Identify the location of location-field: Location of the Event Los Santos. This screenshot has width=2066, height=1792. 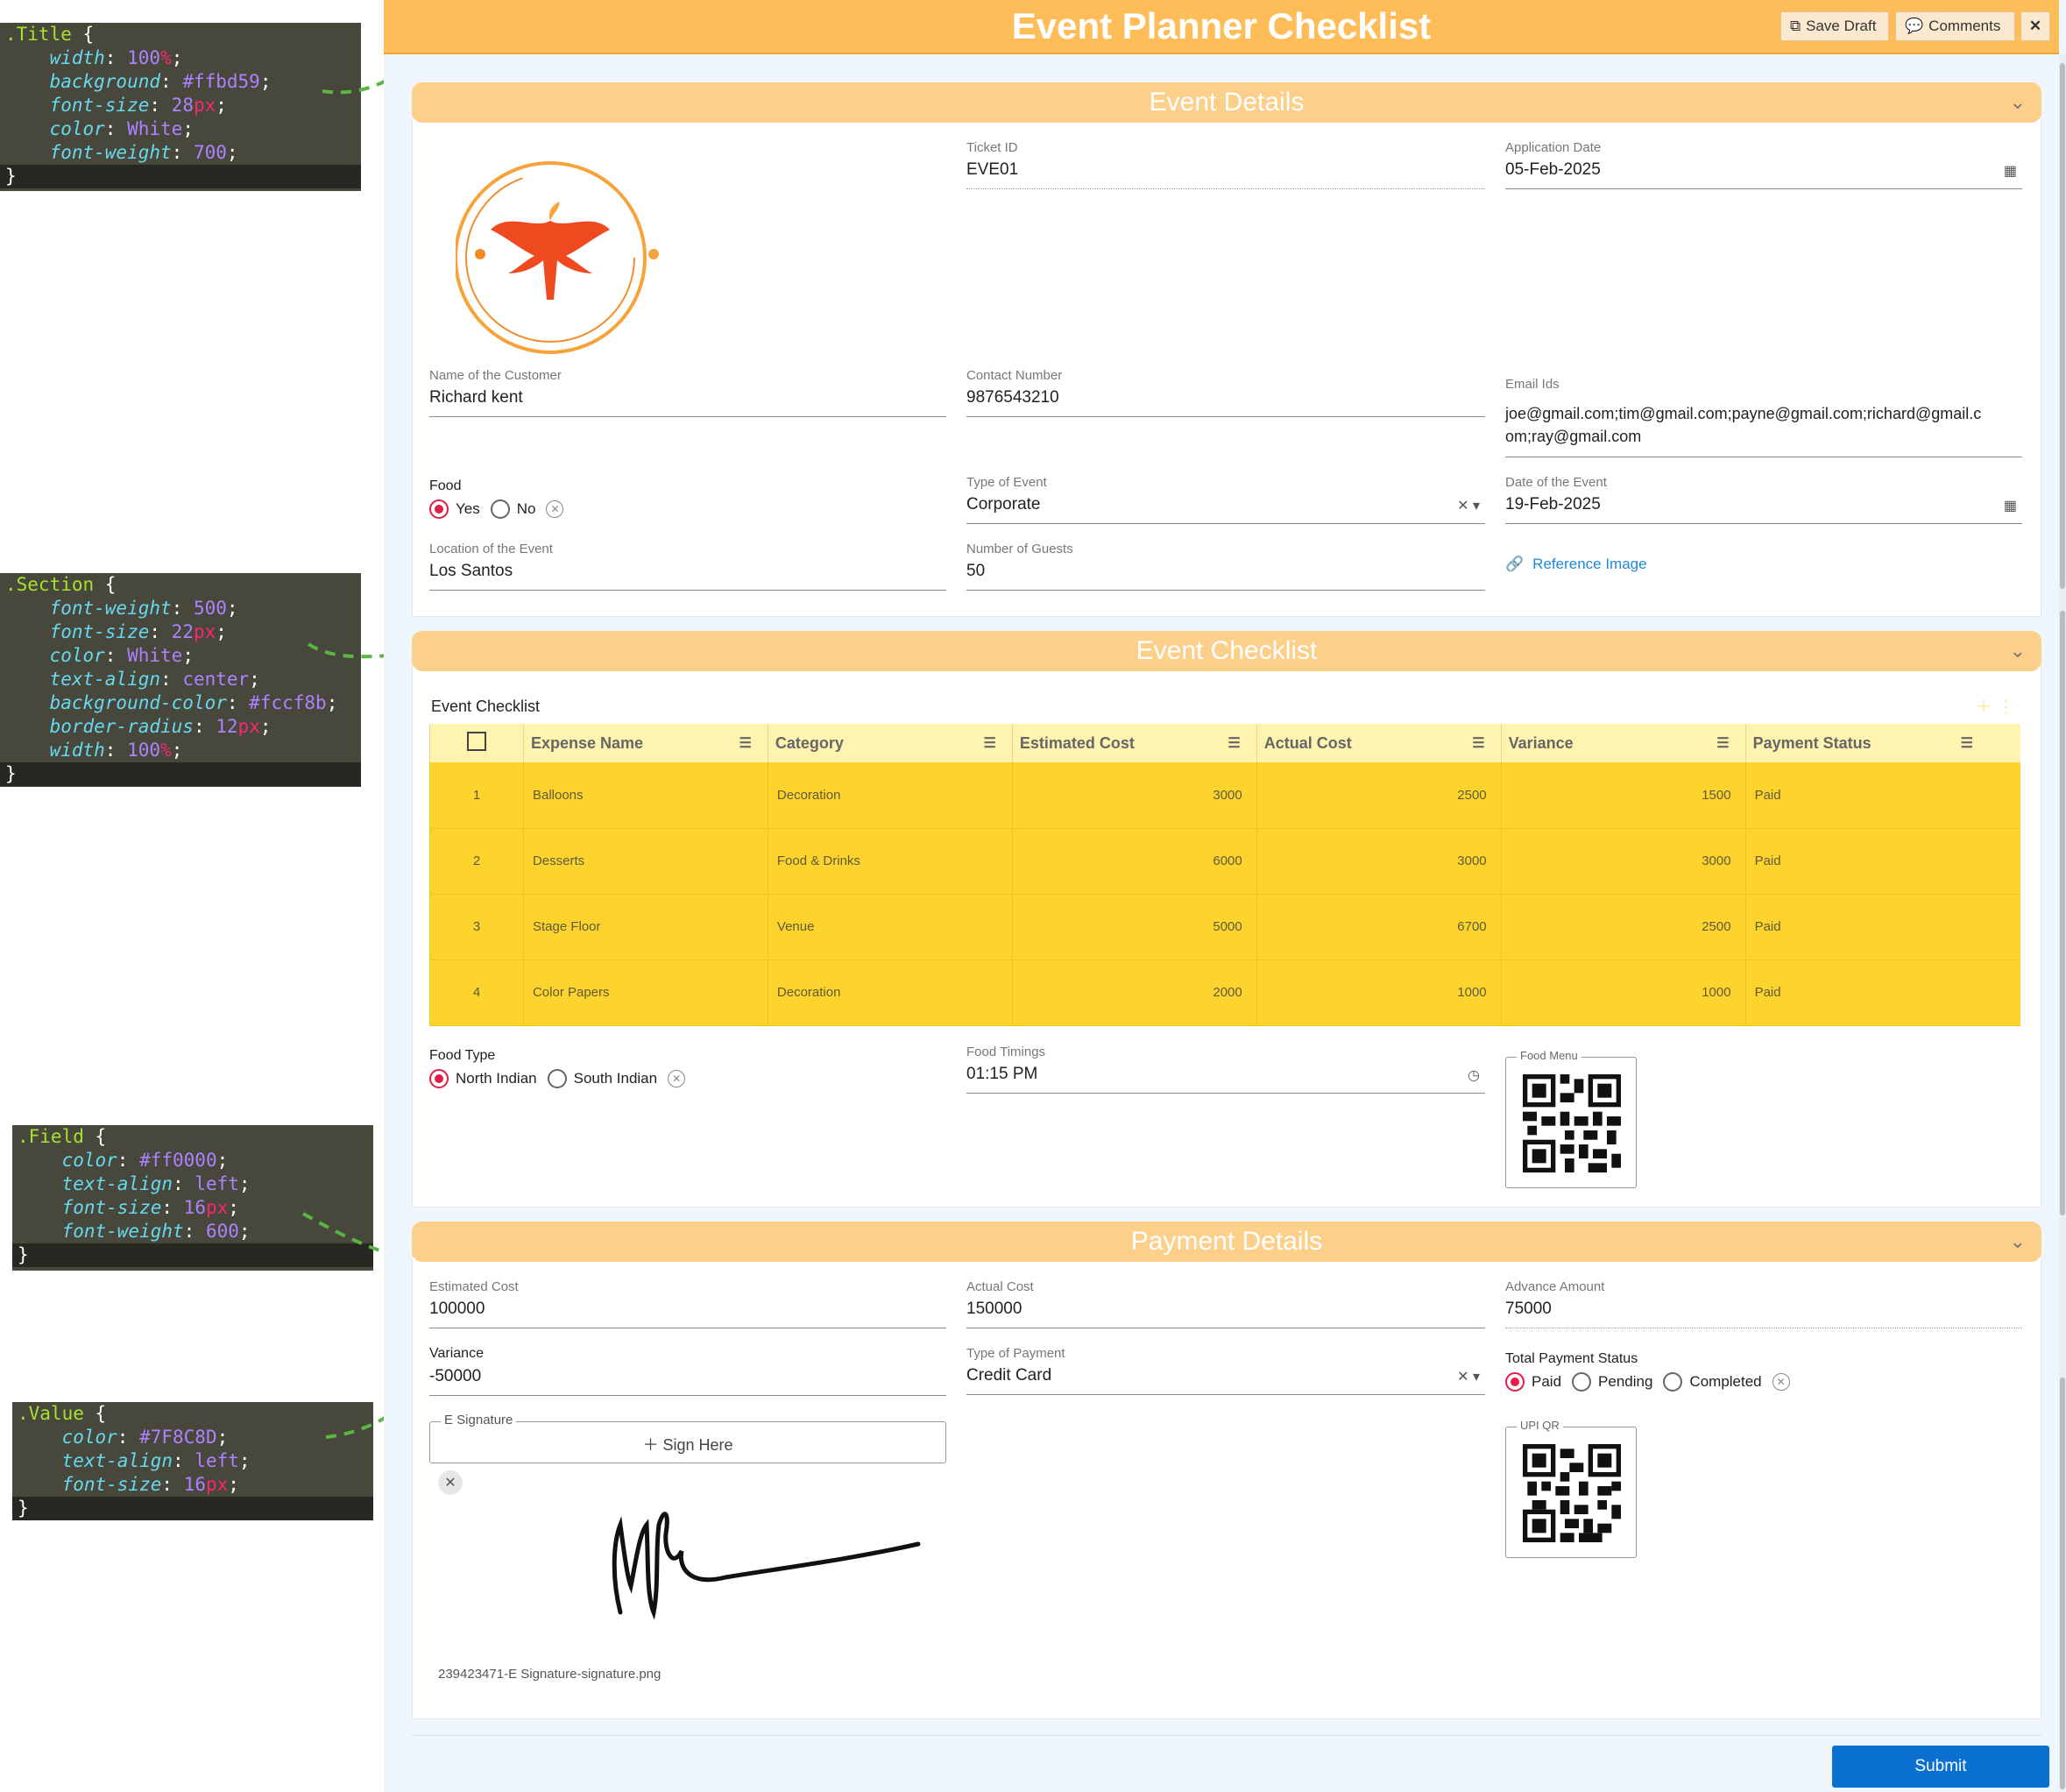
(687, 566).